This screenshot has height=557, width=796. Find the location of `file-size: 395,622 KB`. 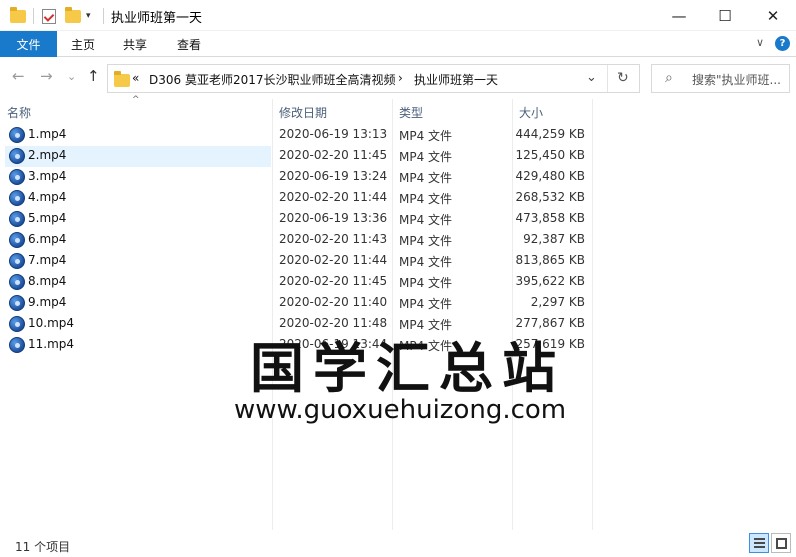

file-size: 395,622 KB is located at coordinates (550, 281).